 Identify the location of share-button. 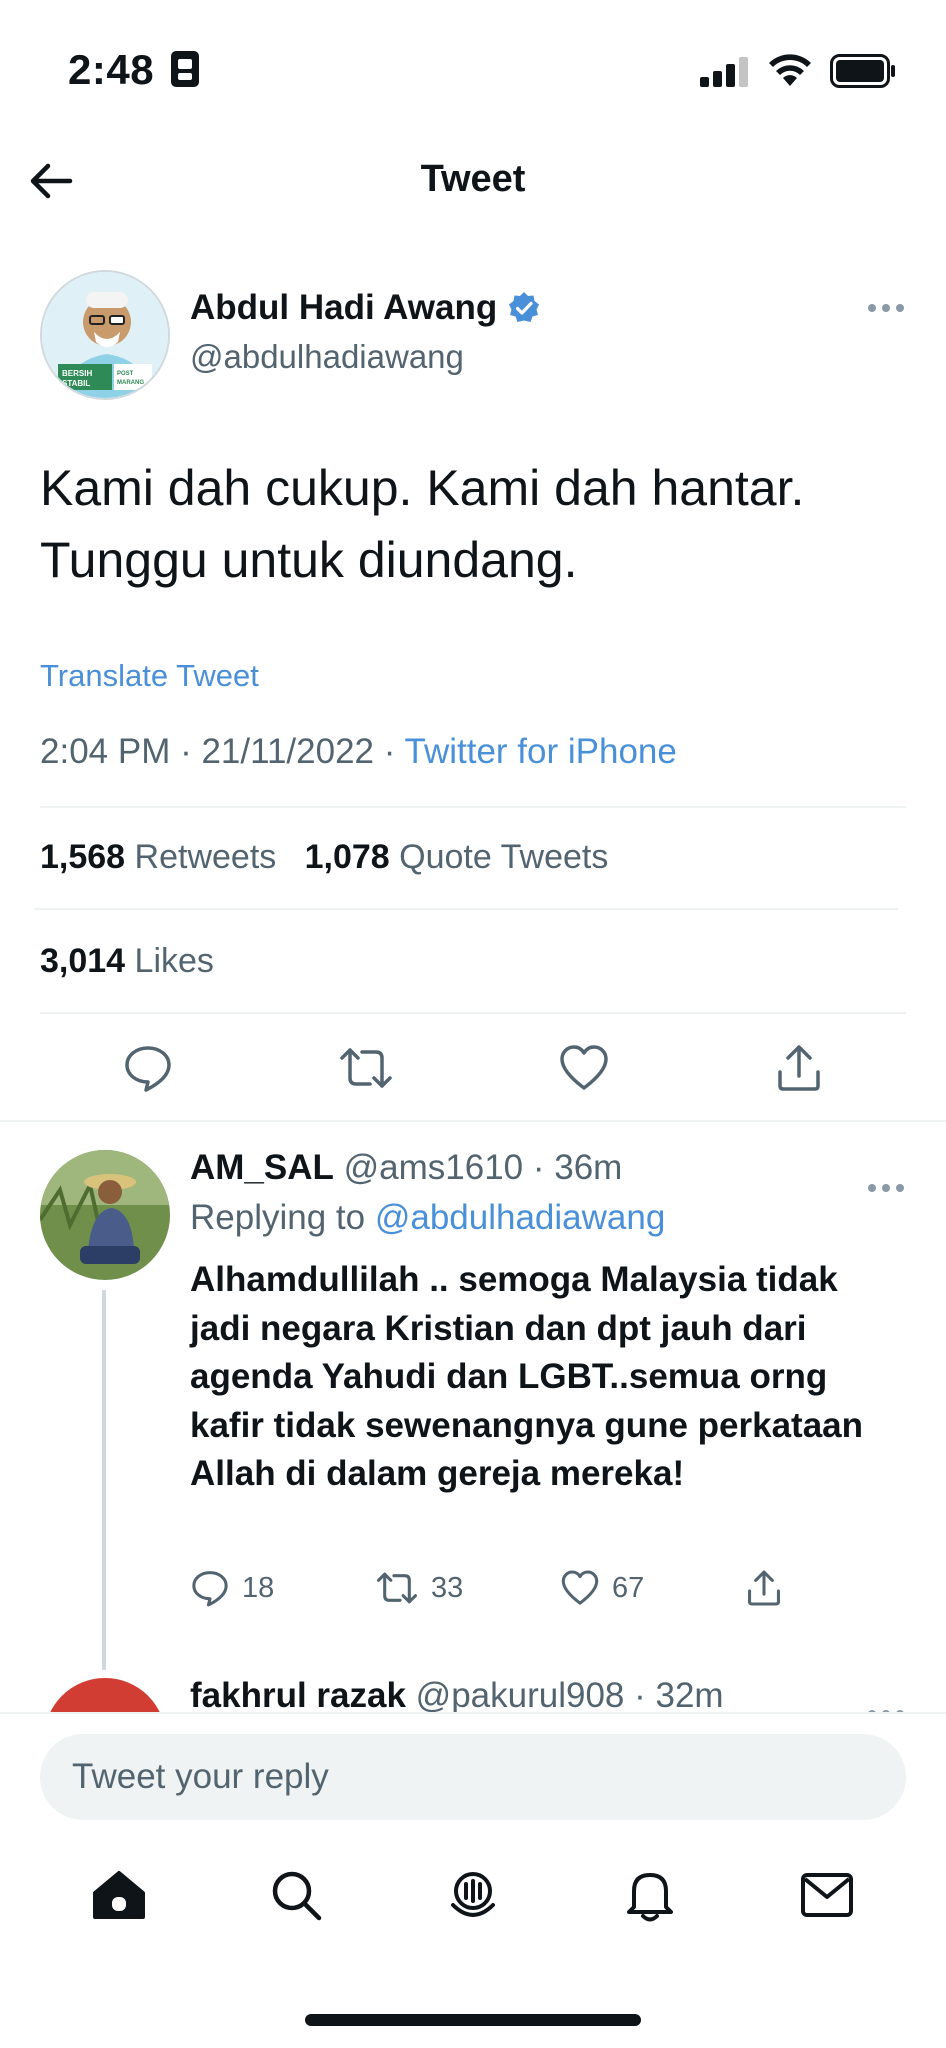
(799, 1070).